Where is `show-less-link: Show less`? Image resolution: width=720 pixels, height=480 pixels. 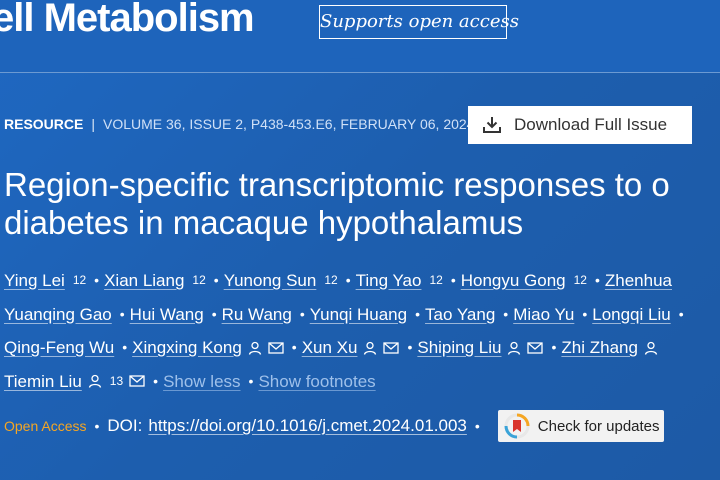
show-less-link: Show less is located at coordinates (201, 382).